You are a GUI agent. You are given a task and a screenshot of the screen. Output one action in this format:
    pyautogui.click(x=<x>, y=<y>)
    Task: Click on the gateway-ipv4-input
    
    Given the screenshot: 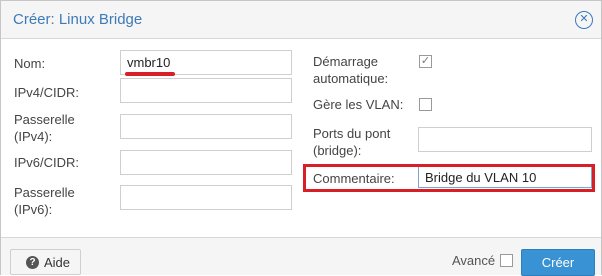 What is the action you would take?
    pyautogui.click(x=206, y=126)
    